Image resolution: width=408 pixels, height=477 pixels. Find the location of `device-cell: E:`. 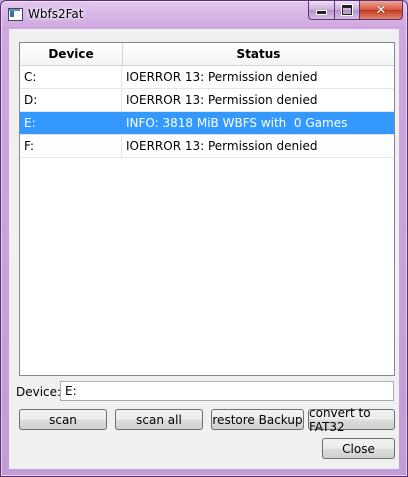

device-cell: E: is located at coordinates (71, 123).